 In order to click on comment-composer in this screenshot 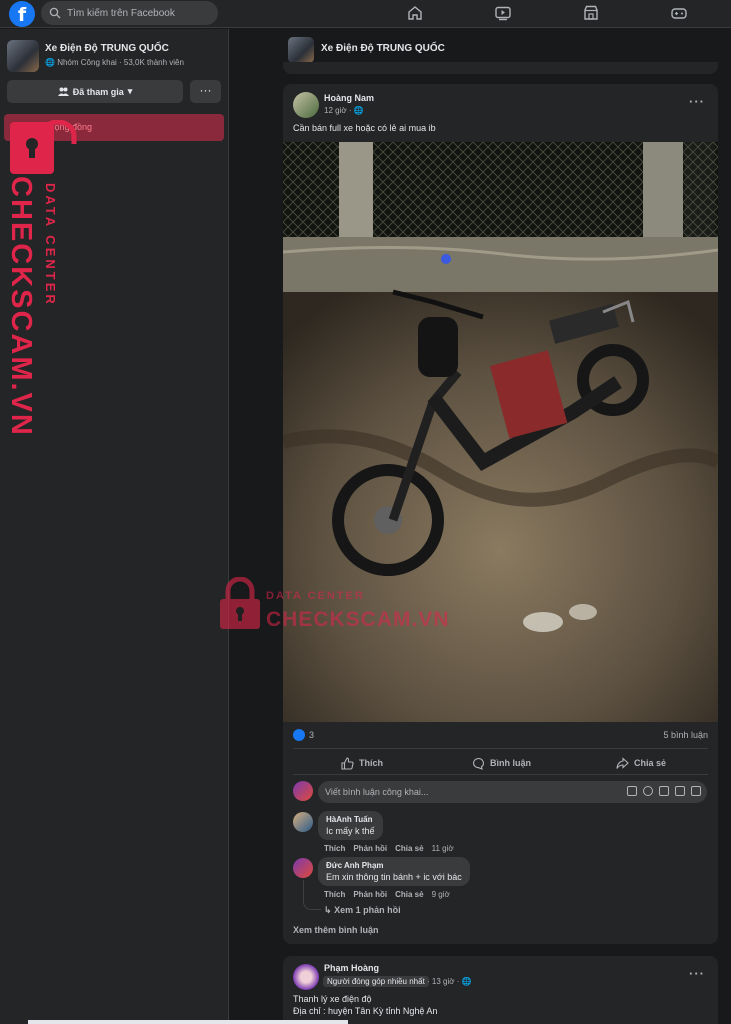, I will do `click(512, 792)`.